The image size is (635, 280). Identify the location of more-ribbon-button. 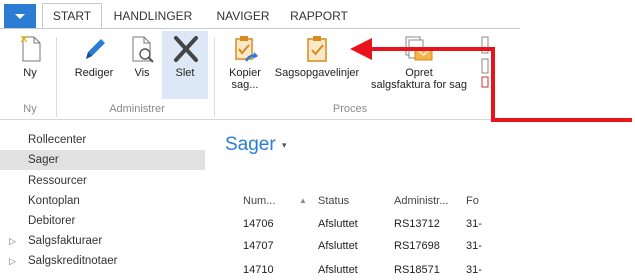
(485, 63).